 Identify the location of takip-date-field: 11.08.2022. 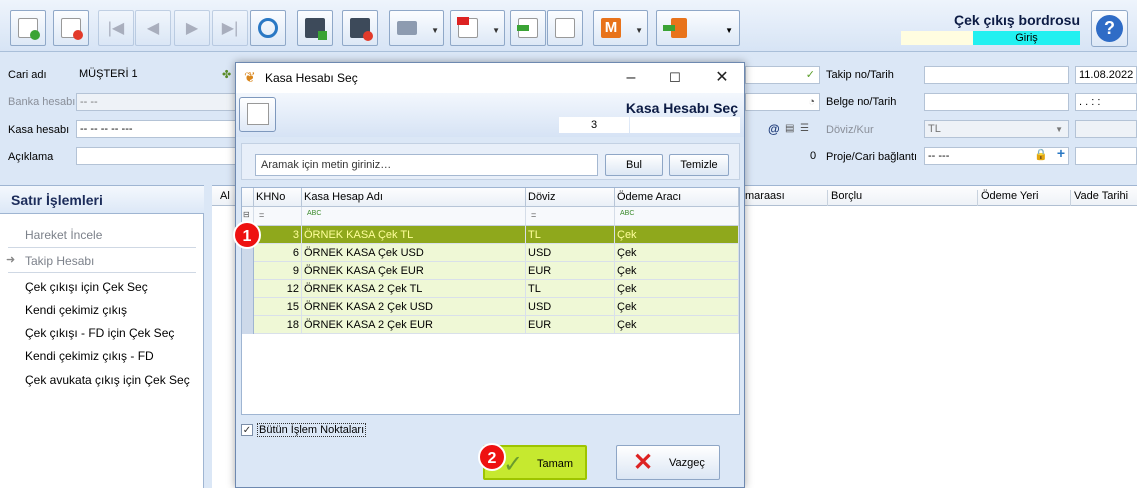
(1106, 75).